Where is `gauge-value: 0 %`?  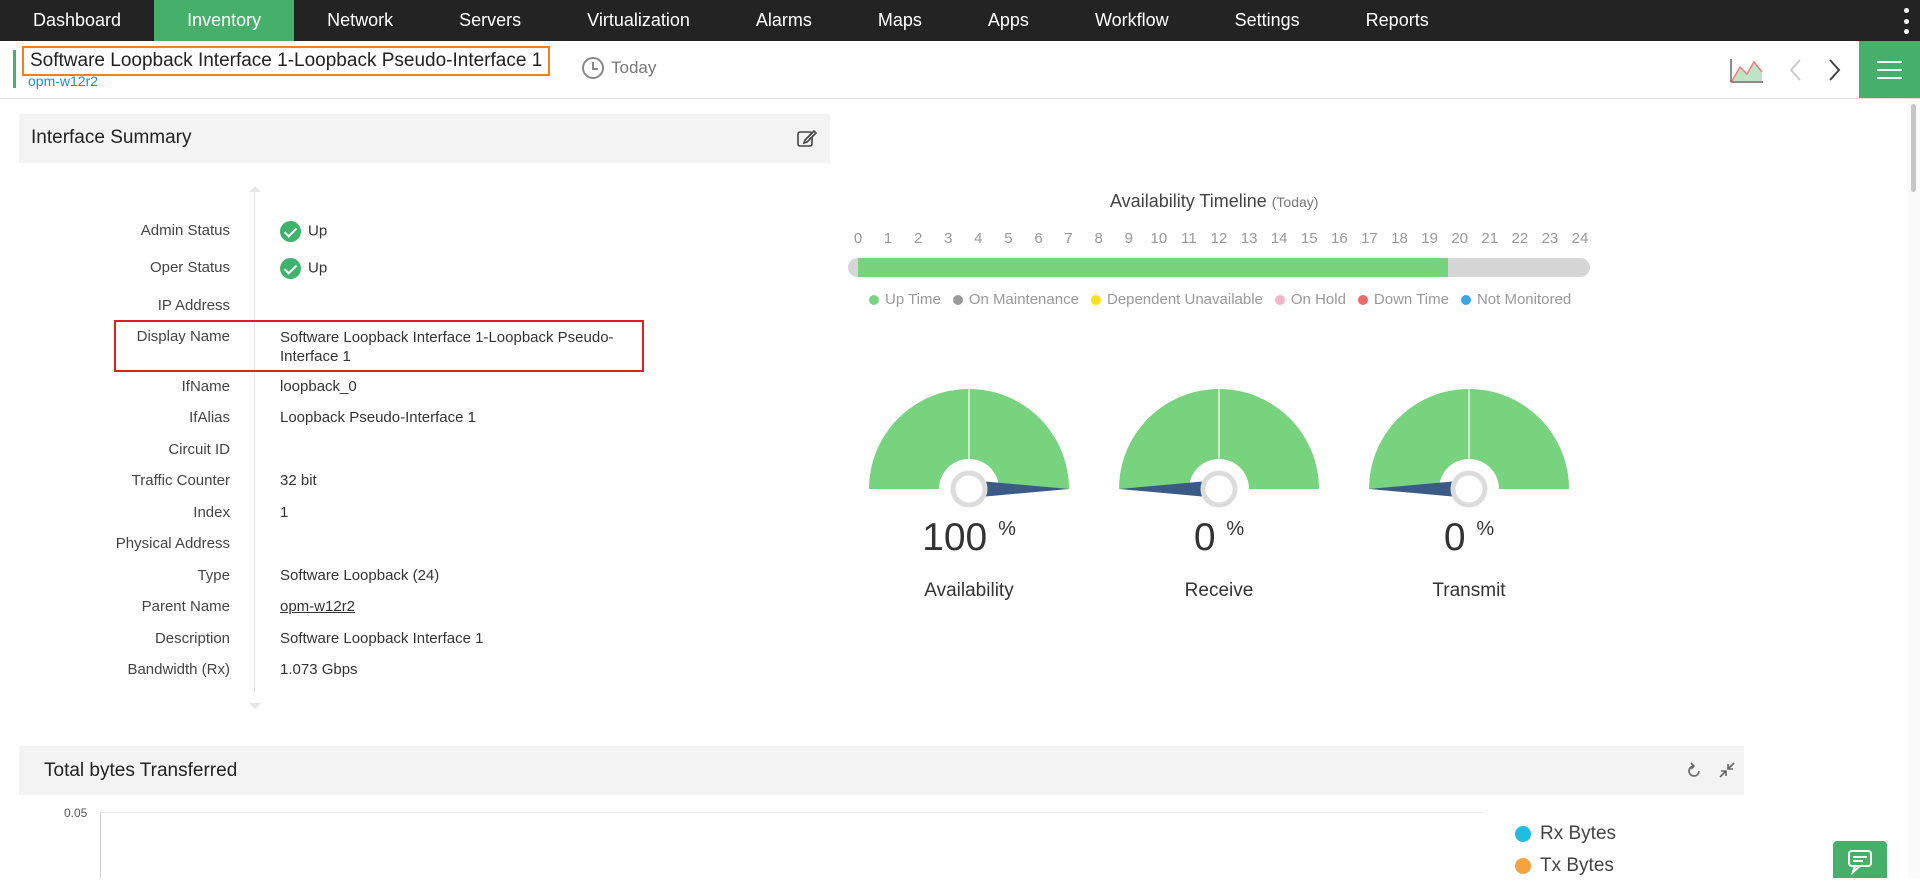 gauge-value: 0 % is located at coordinates (1469, 538).